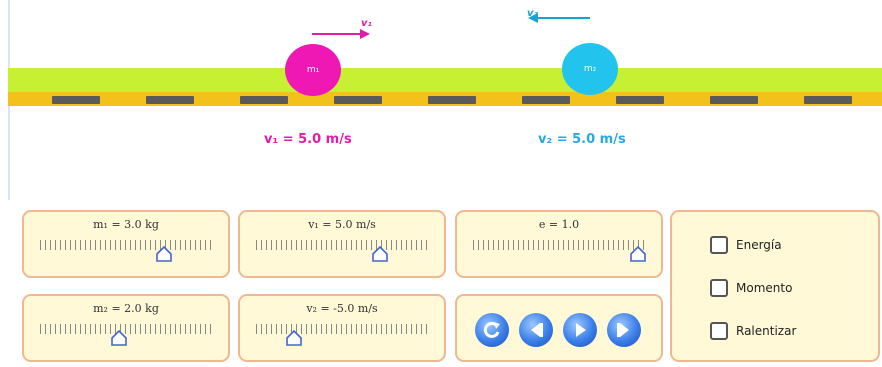 This screenshot has height=367, width=882. What do you see at coordinates (342, 224) in the screenshot?
I see `slider-label-v1: v₁ = 5.0 m/s` at bounding box center [342, 224].